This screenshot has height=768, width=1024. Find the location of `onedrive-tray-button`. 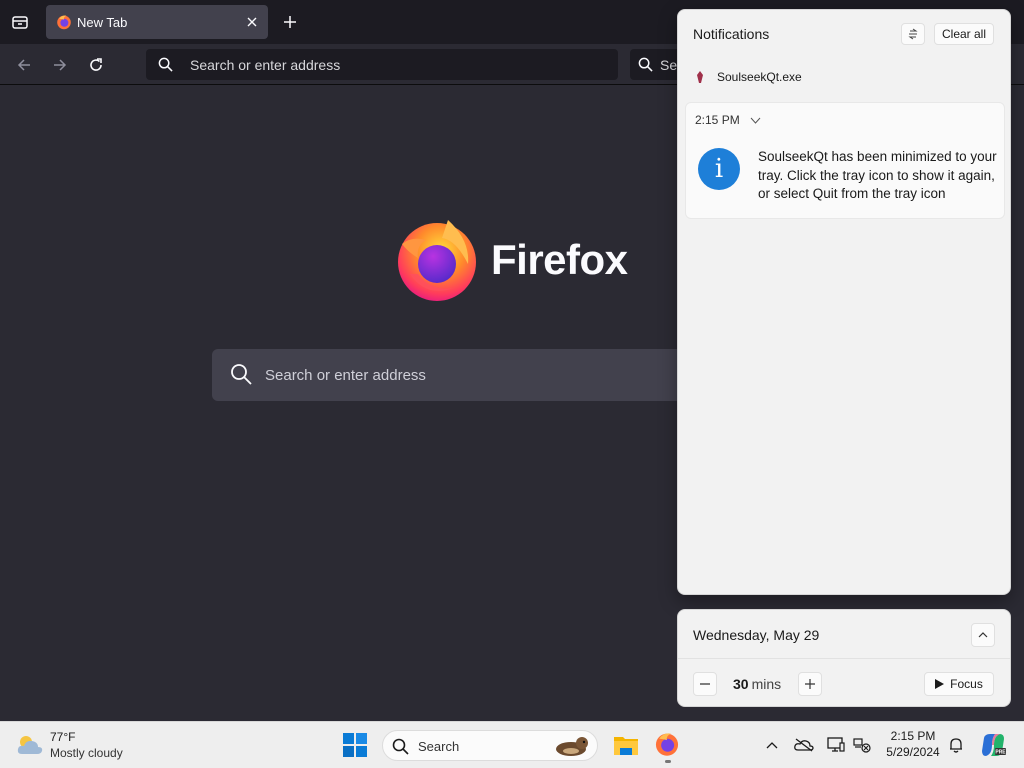

onedrive-tray-button is located at coordinates (804, 745).